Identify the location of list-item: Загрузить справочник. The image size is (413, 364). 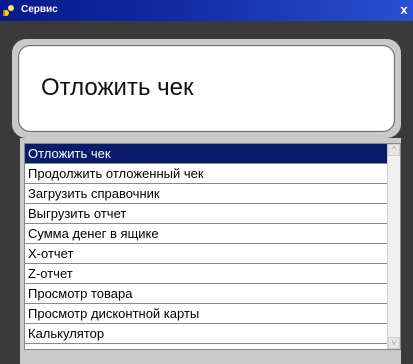
(207, 194).